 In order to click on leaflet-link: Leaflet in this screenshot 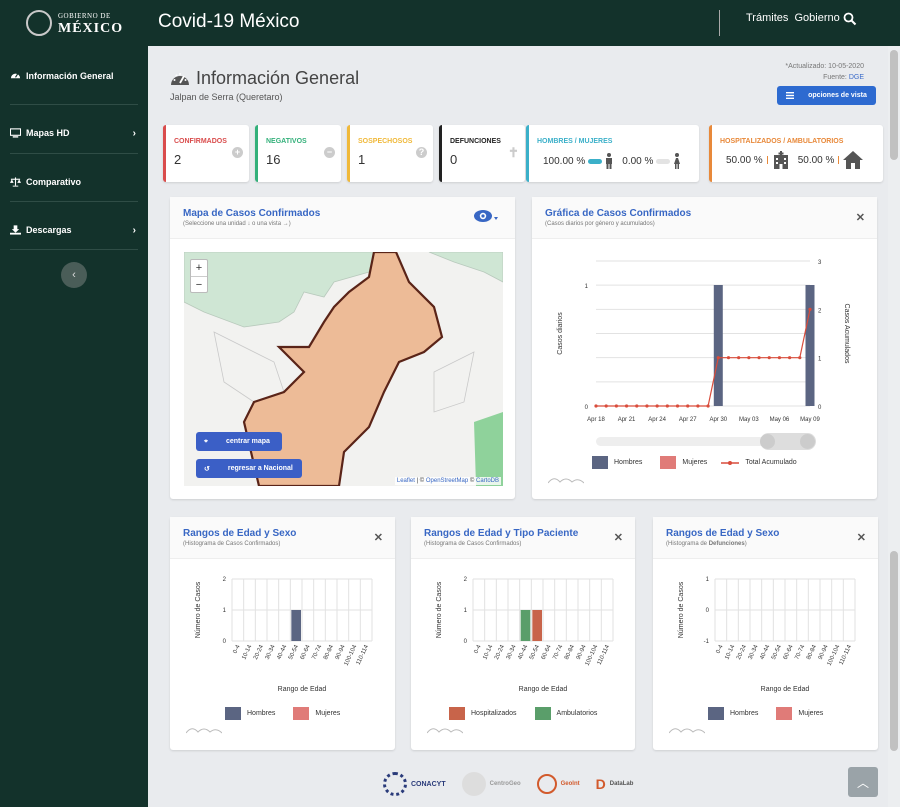, I will do `click(406, 481)`.